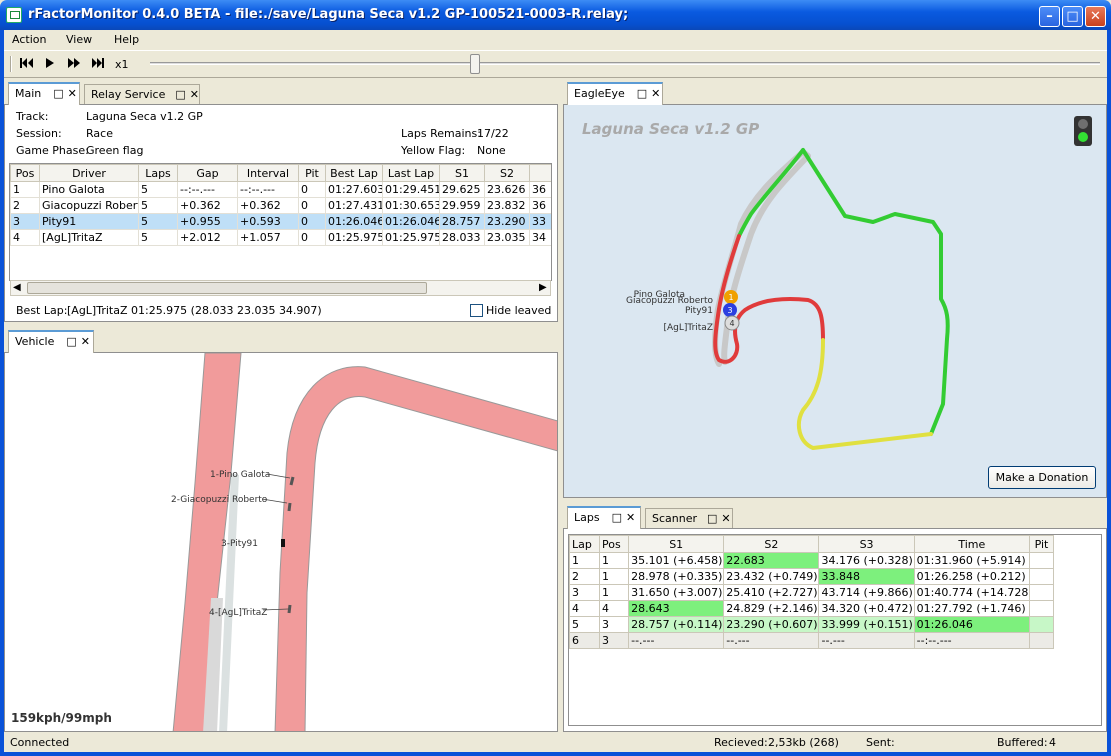 Image resolution: width=1111 pixels, height=756 pixels. Describe the element at coordinates (971, 544) in the screenshot. I see `laps-header: Time` at that location.